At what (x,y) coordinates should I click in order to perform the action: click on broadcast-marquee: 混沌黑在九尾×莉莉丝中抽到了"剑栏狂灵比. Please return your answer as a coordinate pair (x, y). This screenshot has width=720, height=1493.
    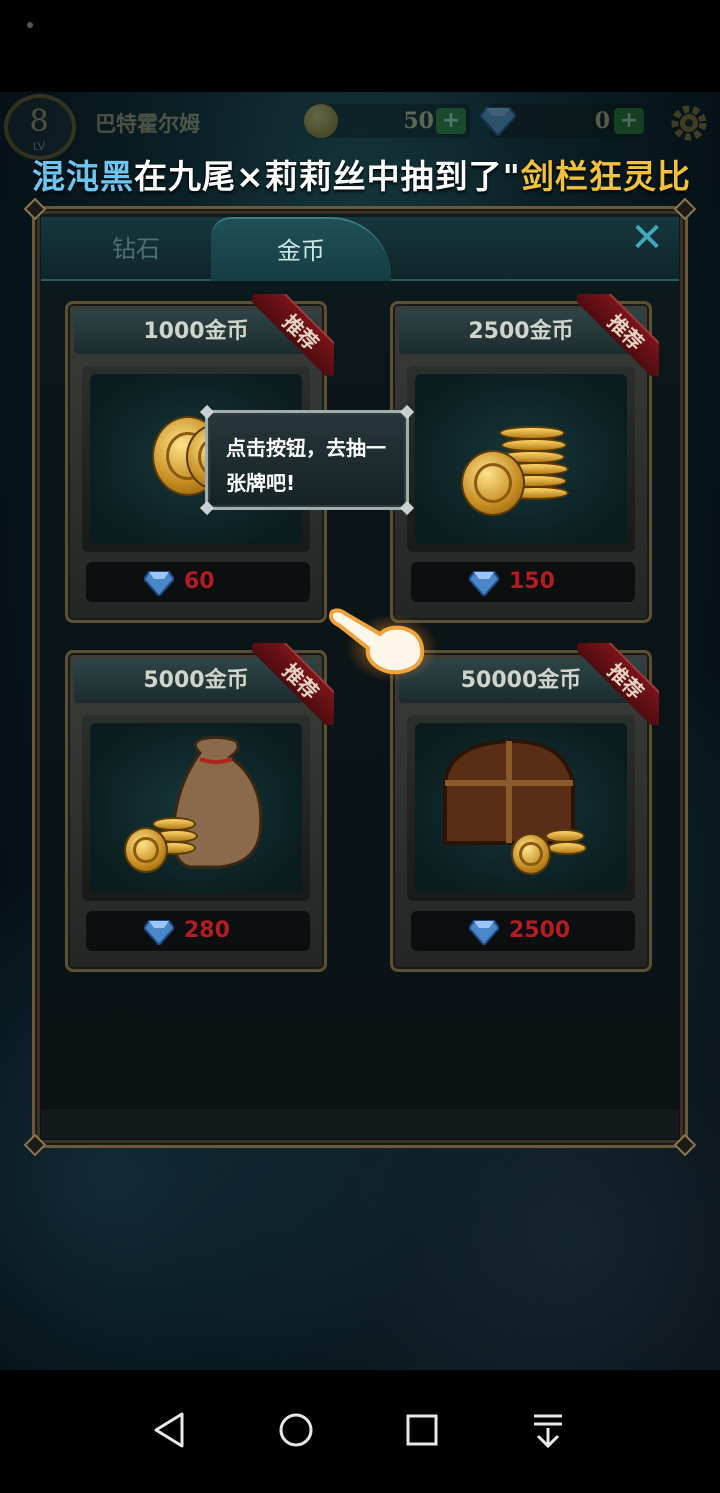
    Looking at the image, I should click on (361, 174).